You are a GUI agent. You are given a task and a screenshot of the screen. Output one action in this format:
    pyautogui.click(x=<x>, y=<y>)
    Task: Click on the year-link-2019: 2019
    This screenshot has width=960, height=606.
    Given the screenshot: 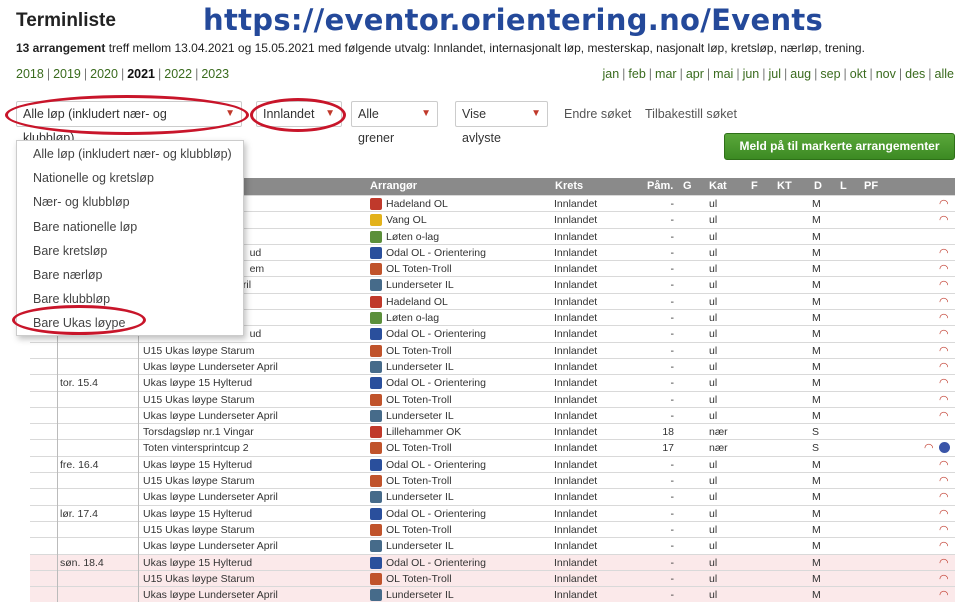 What is the action you would take?
    pyautogui.click(x=67, y=74)
    